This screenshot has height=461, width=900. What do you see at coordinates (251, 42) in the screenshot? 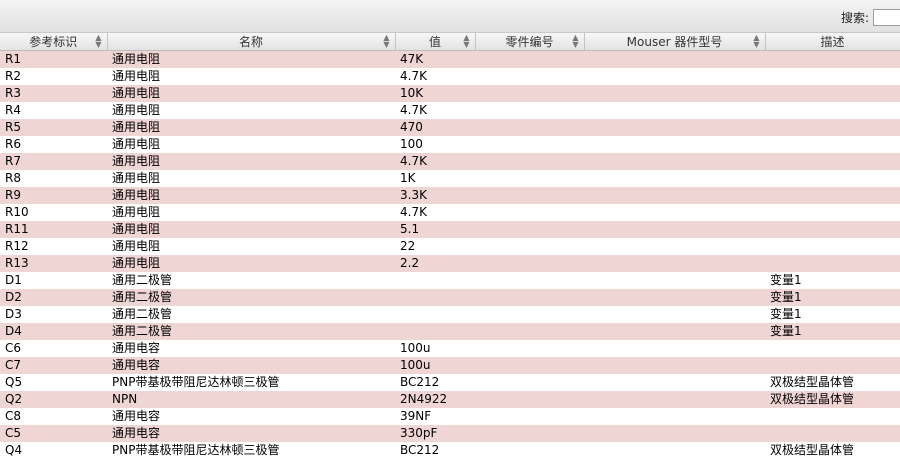
I see `column-header-name: 名称 ▲ ▼` at bounding box center [251, 42].